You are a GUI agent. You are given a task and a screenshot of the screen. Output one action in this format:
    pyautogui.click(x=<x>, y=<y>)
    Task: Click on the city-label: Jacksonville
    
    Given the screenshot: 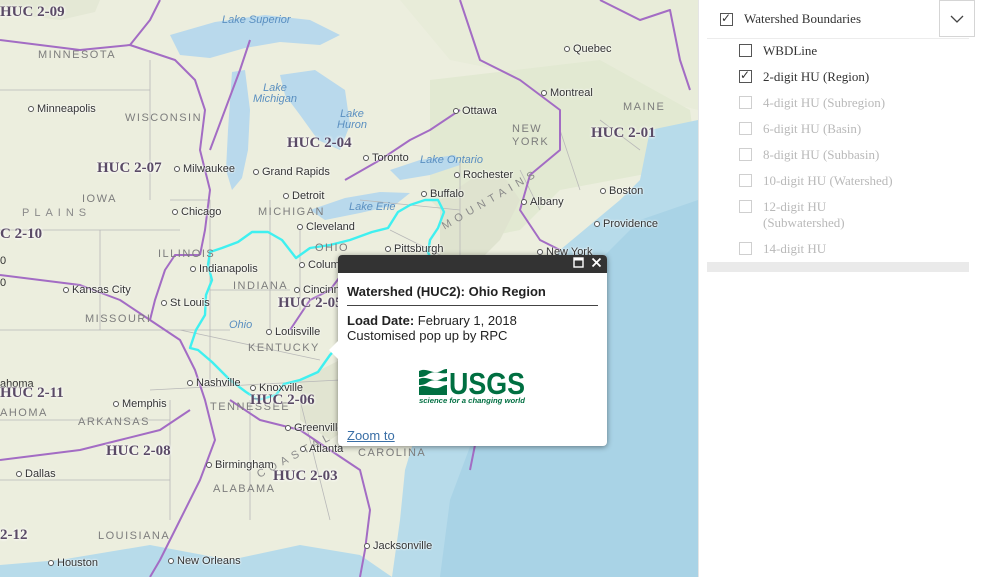 What is the action you would take?
    pyautogui.click(x=398, y=546)
    